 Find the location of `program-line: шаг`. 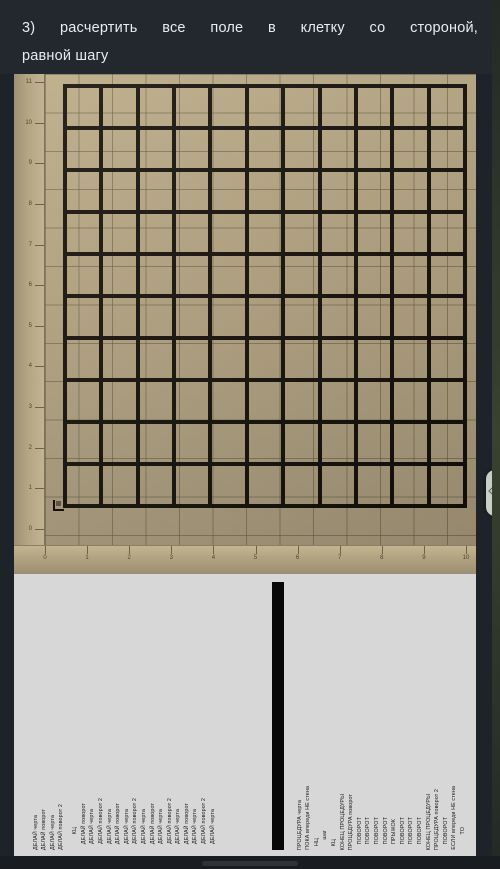

program-line: шаг is located at coordinates (325, 835).